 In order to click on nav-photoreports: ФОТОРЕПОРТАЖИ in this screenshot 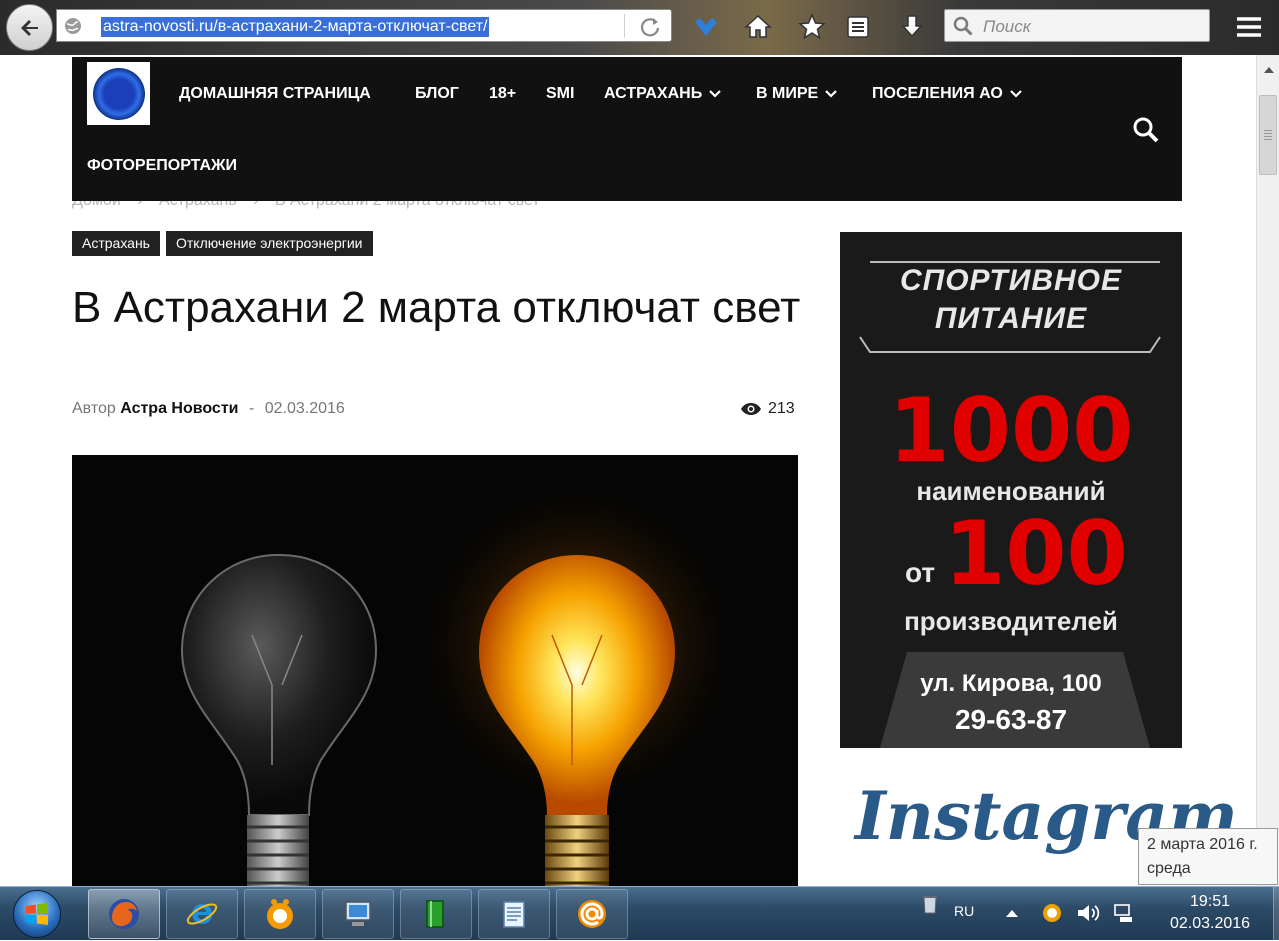, I will do `click(162, 166)`.